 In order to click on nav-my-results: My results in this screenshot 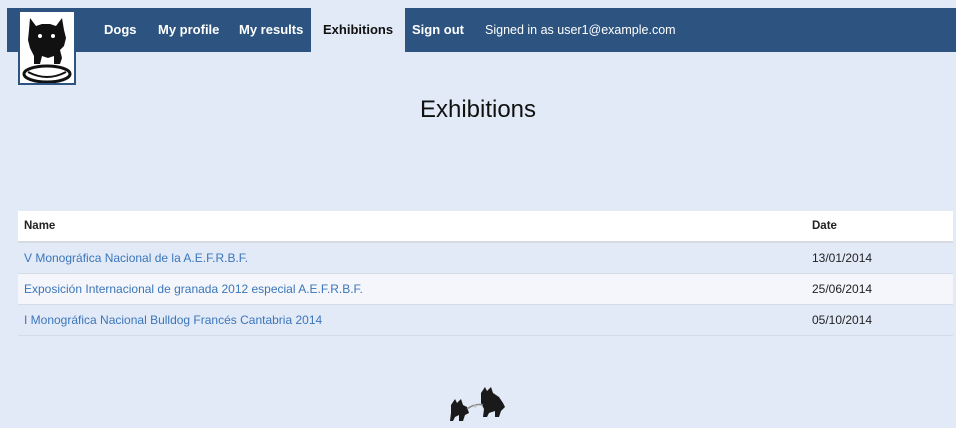, I will do `click(271, 30)`.